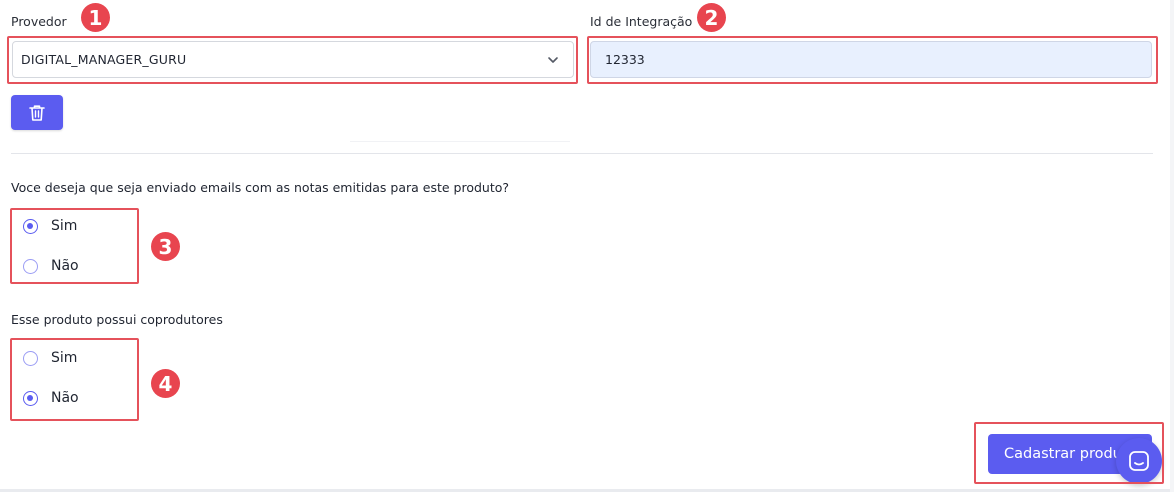 Image resolution: width=1174 pixels, height=492 pixels. What do you see at coordinates (95, 17) in the screenshot?
I see `annotation-badge-1: 1` at bounding box center [95, 17].